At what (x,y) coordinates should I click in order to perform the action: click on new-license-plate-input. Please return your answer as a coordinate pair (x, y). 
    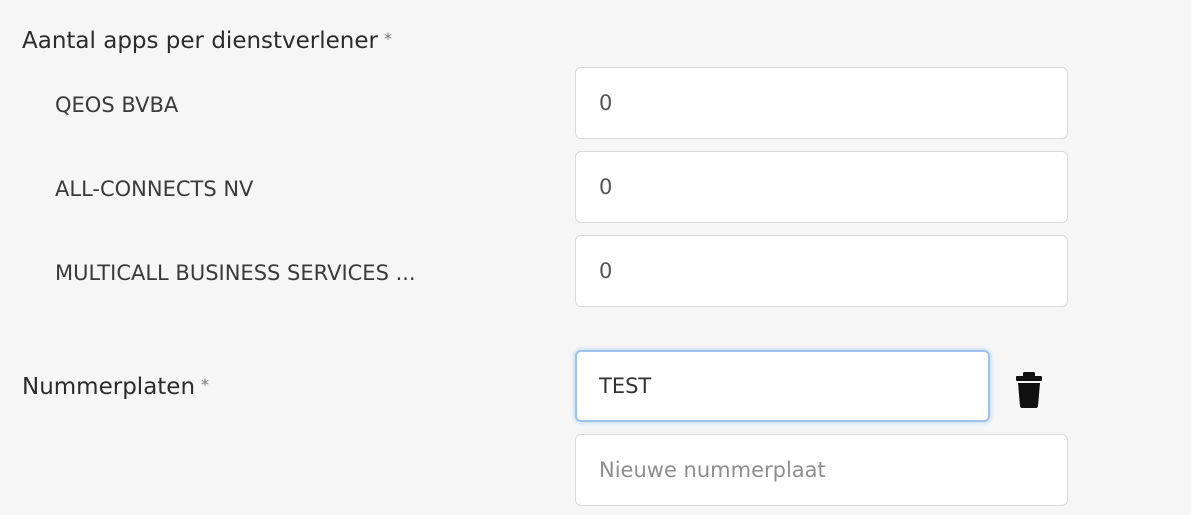
    Looking at the image, I should click on (821, 470).